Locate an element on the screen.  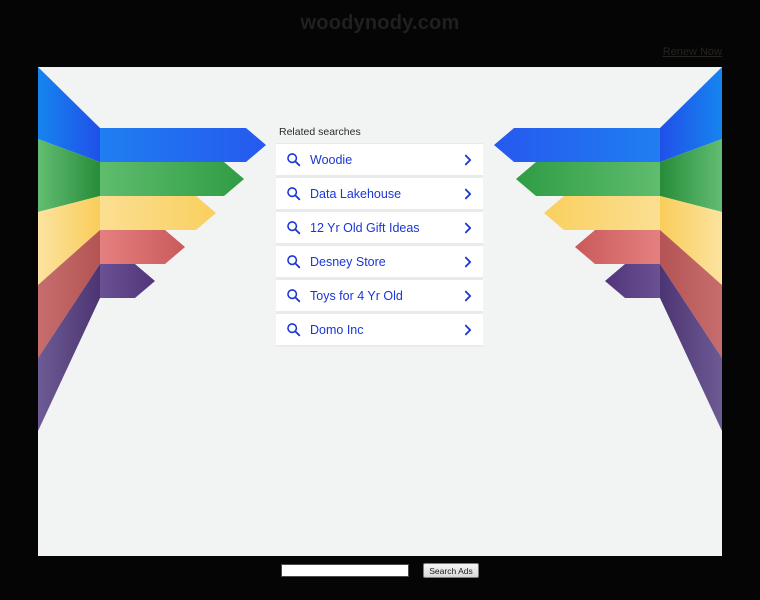
related-search-label: Domo Inc is located at coordinates (337, 329).